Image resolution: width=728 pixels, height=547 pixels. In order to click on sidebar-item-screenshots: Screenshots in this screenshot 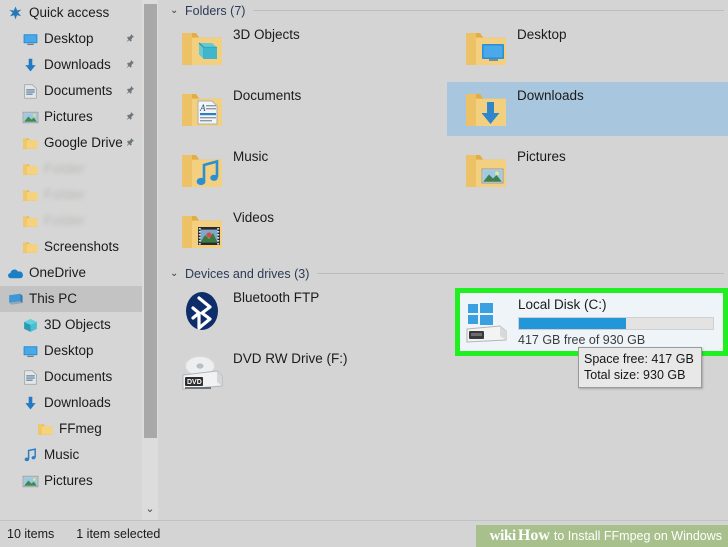, I will do `click(71, 247)`.